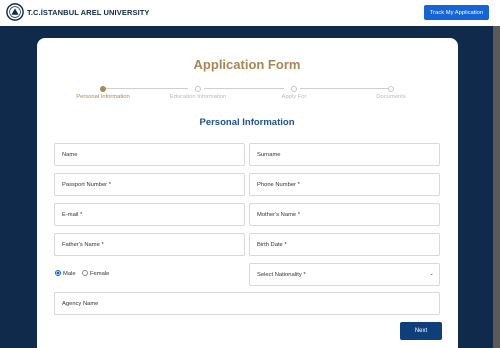 This screenshot has height=348, width=500. Describe the element at coordinates (247, 122) in the screenshot. I see `section-title: Personal Information` at that location.